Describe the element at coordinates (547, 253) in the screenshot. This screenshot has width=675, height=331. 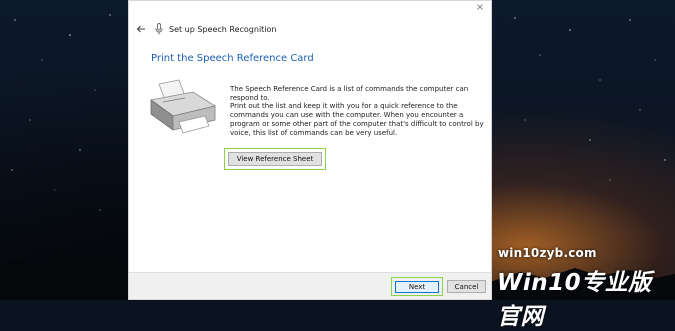
I see `watermark-site: win10zyb.com` at that location.